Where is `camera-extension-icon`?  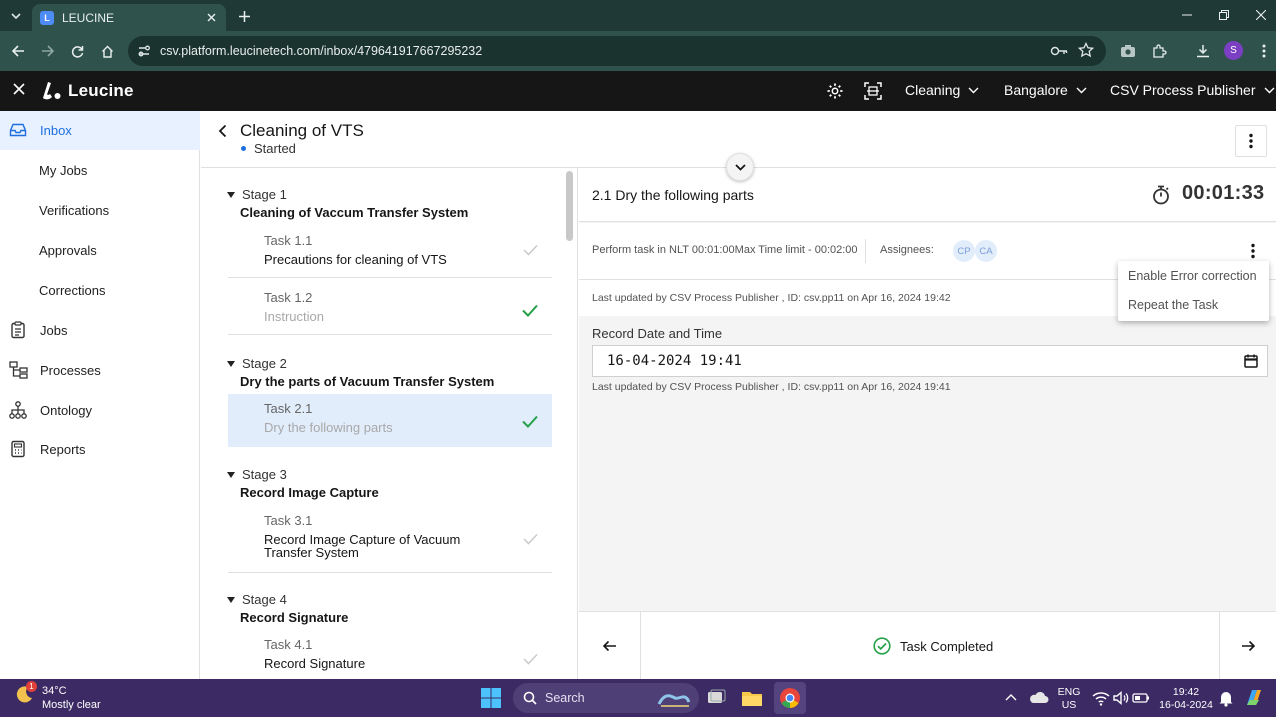
camera-extension-icon is located at coordinates (1128, 51).